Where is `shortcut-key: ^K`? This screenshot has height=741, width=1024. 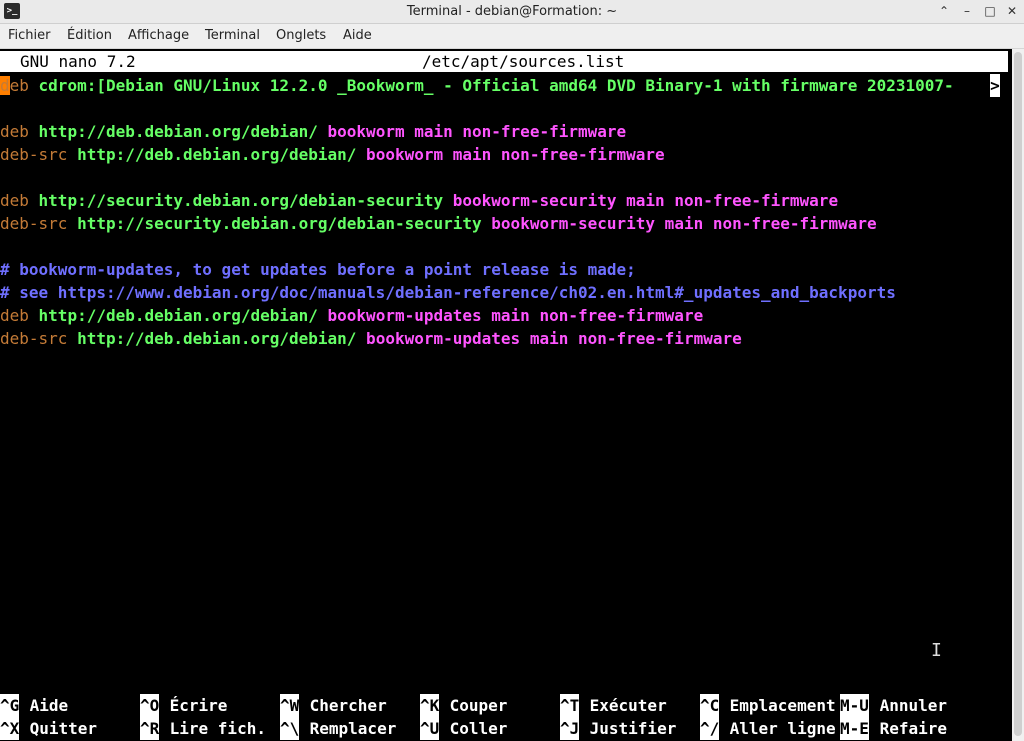
shortcut-key: ^K is located at coordinates (430, 705).